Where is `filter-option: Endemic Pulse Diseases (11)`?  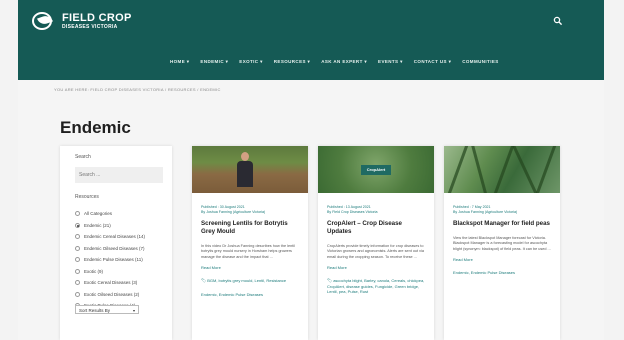 filter-option: Endemic Pulse Diseases (11) is located at coordinates (110, 260).